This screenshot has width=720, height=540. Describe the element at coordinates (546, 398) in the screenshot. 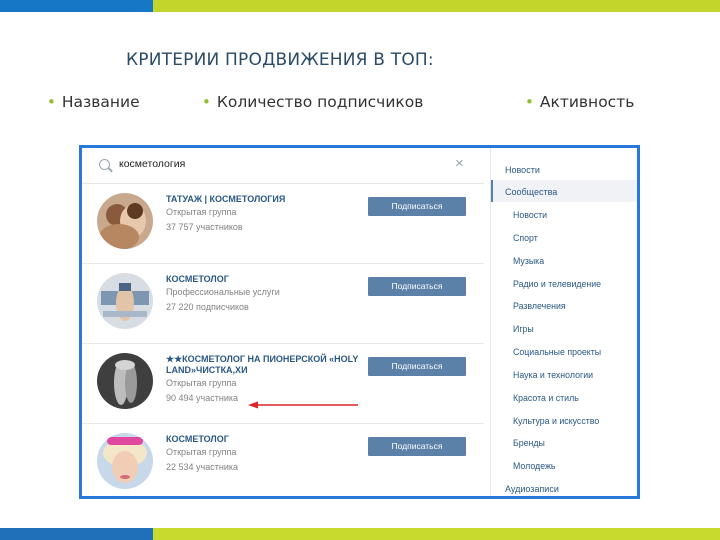

I see `nav-category: Красота и стиль` at that location.